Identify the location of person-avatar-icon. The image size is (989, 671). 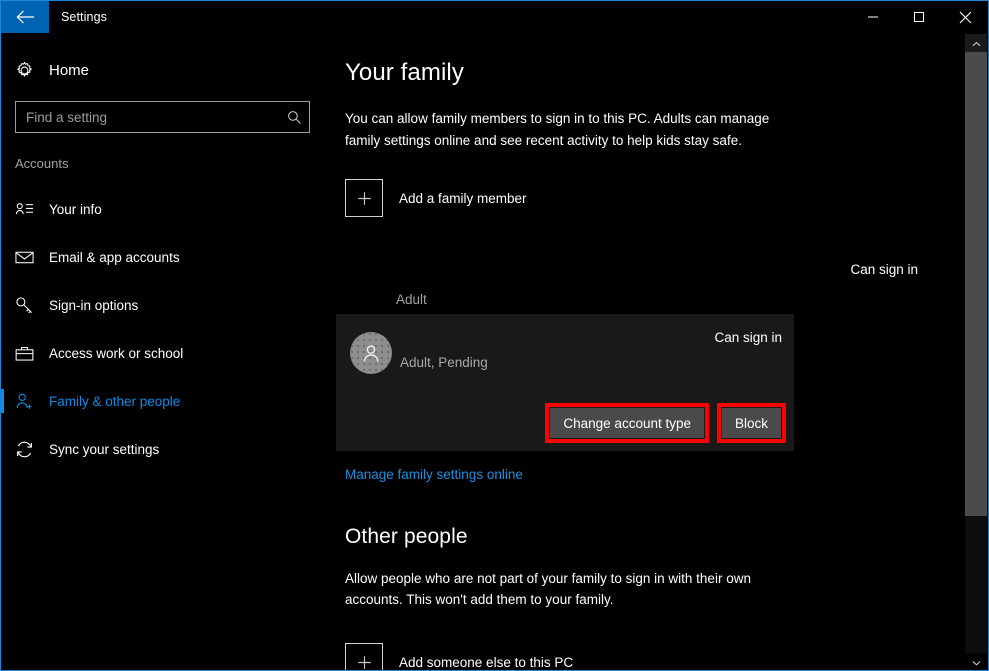
(371, 353).